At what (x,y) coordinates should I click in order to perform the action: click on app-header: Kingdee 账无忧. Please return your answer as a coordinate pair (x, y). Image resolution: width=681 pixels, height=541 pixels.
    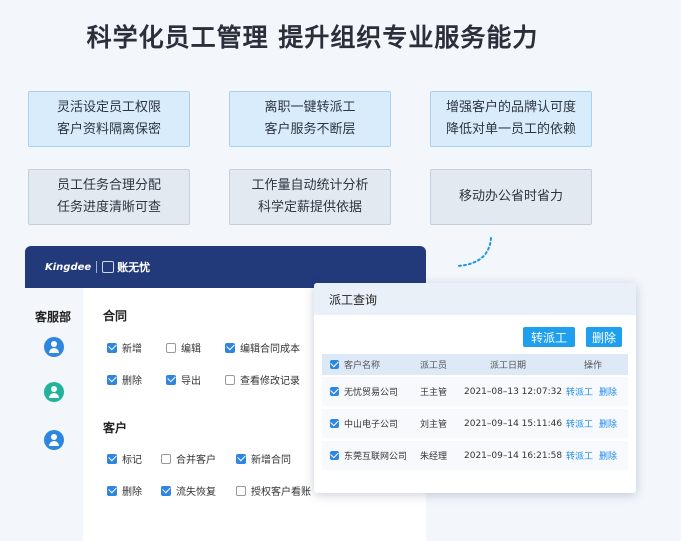
    Looking at the image, I should click on (225, 267).